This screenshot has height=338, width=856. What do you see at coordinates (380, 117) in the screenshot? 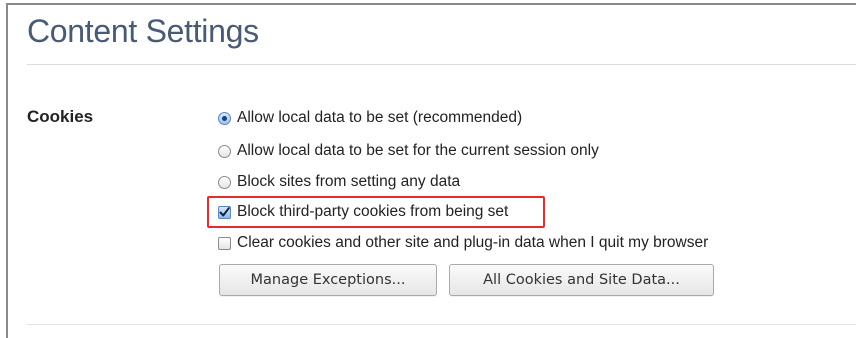
I see `radio-option-label: Allow local data to be set (recommended)` at bounding box center [380, 117].